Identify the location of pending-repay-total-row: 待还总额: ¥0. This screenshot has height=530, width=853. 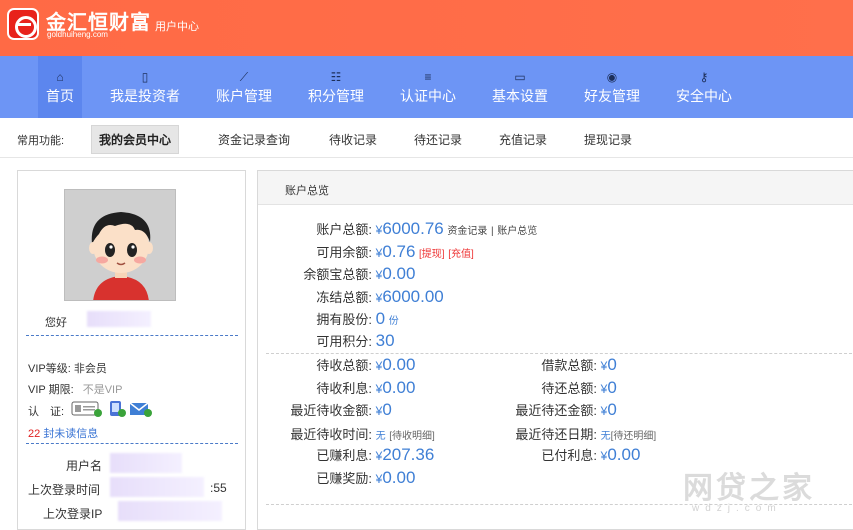
(555, 388).